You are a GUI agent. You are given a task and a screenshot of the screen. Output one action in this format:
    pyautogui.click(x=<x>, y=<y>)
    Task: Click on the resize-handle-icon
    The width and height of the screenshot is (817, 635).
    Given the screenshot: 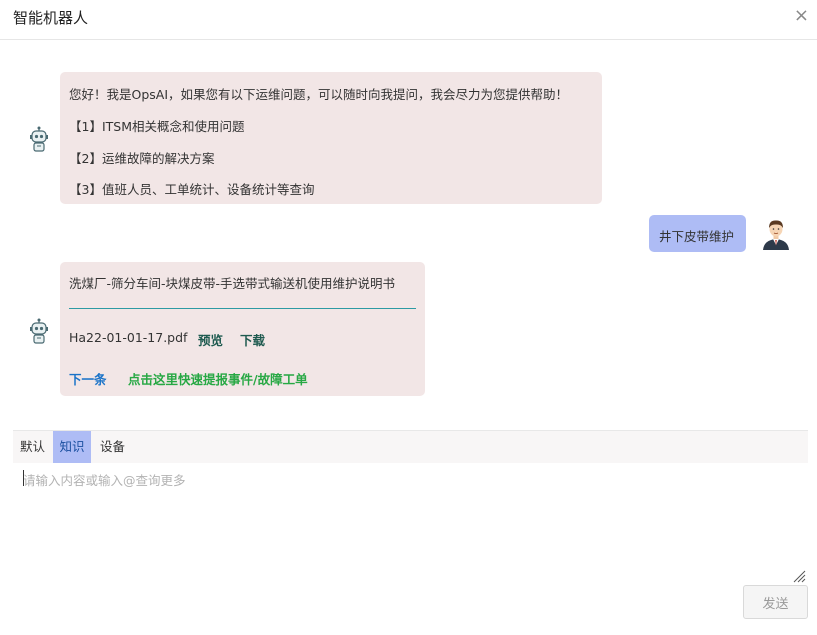 What is the action you would take?
    pyautogui.click(x=799, y=576)
    